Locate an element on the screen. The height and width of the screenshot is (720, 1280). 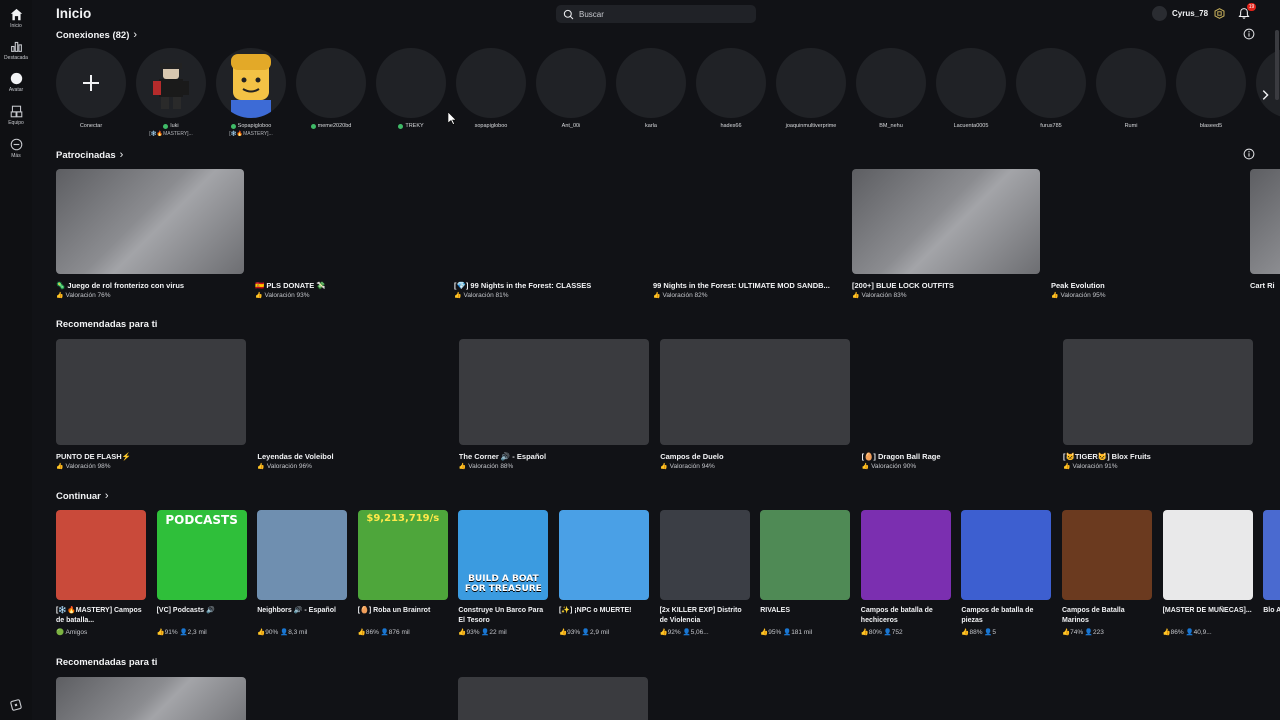
robux-icon is located at coordinates (1219, 13).